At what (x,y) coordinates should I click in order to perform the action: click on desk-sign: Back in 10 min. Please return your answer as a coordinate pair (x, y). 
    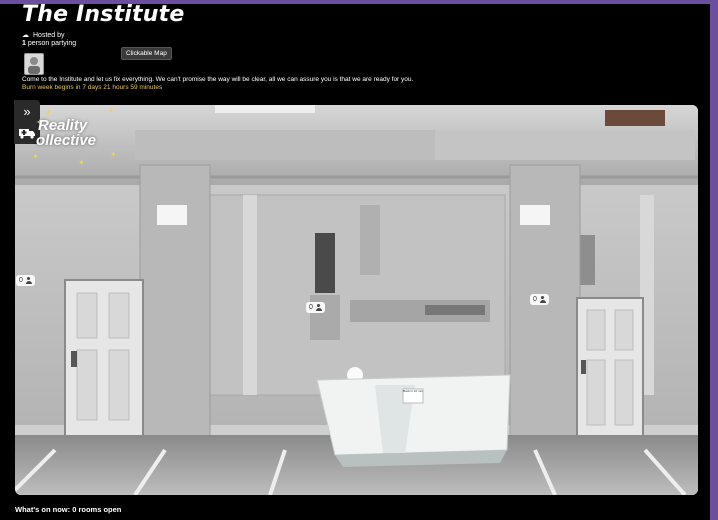
    Looking at the image, I should click on (413, 391).